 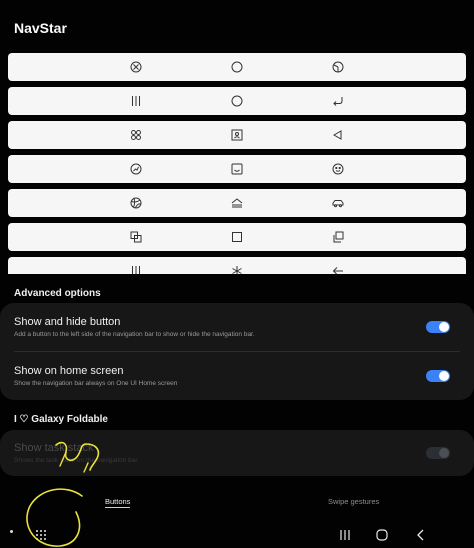 I want to click on navbar-back-icon, so click(x=421, y=537).